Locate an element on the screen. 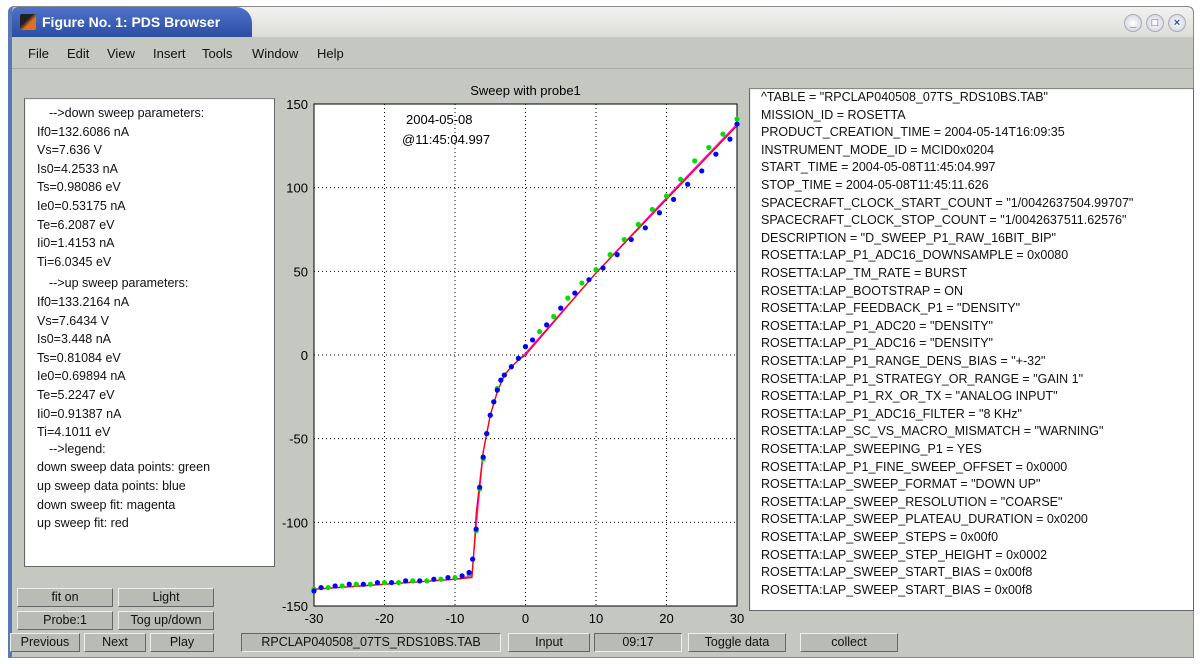  play-button: Play is located at coordinates (182, 642).